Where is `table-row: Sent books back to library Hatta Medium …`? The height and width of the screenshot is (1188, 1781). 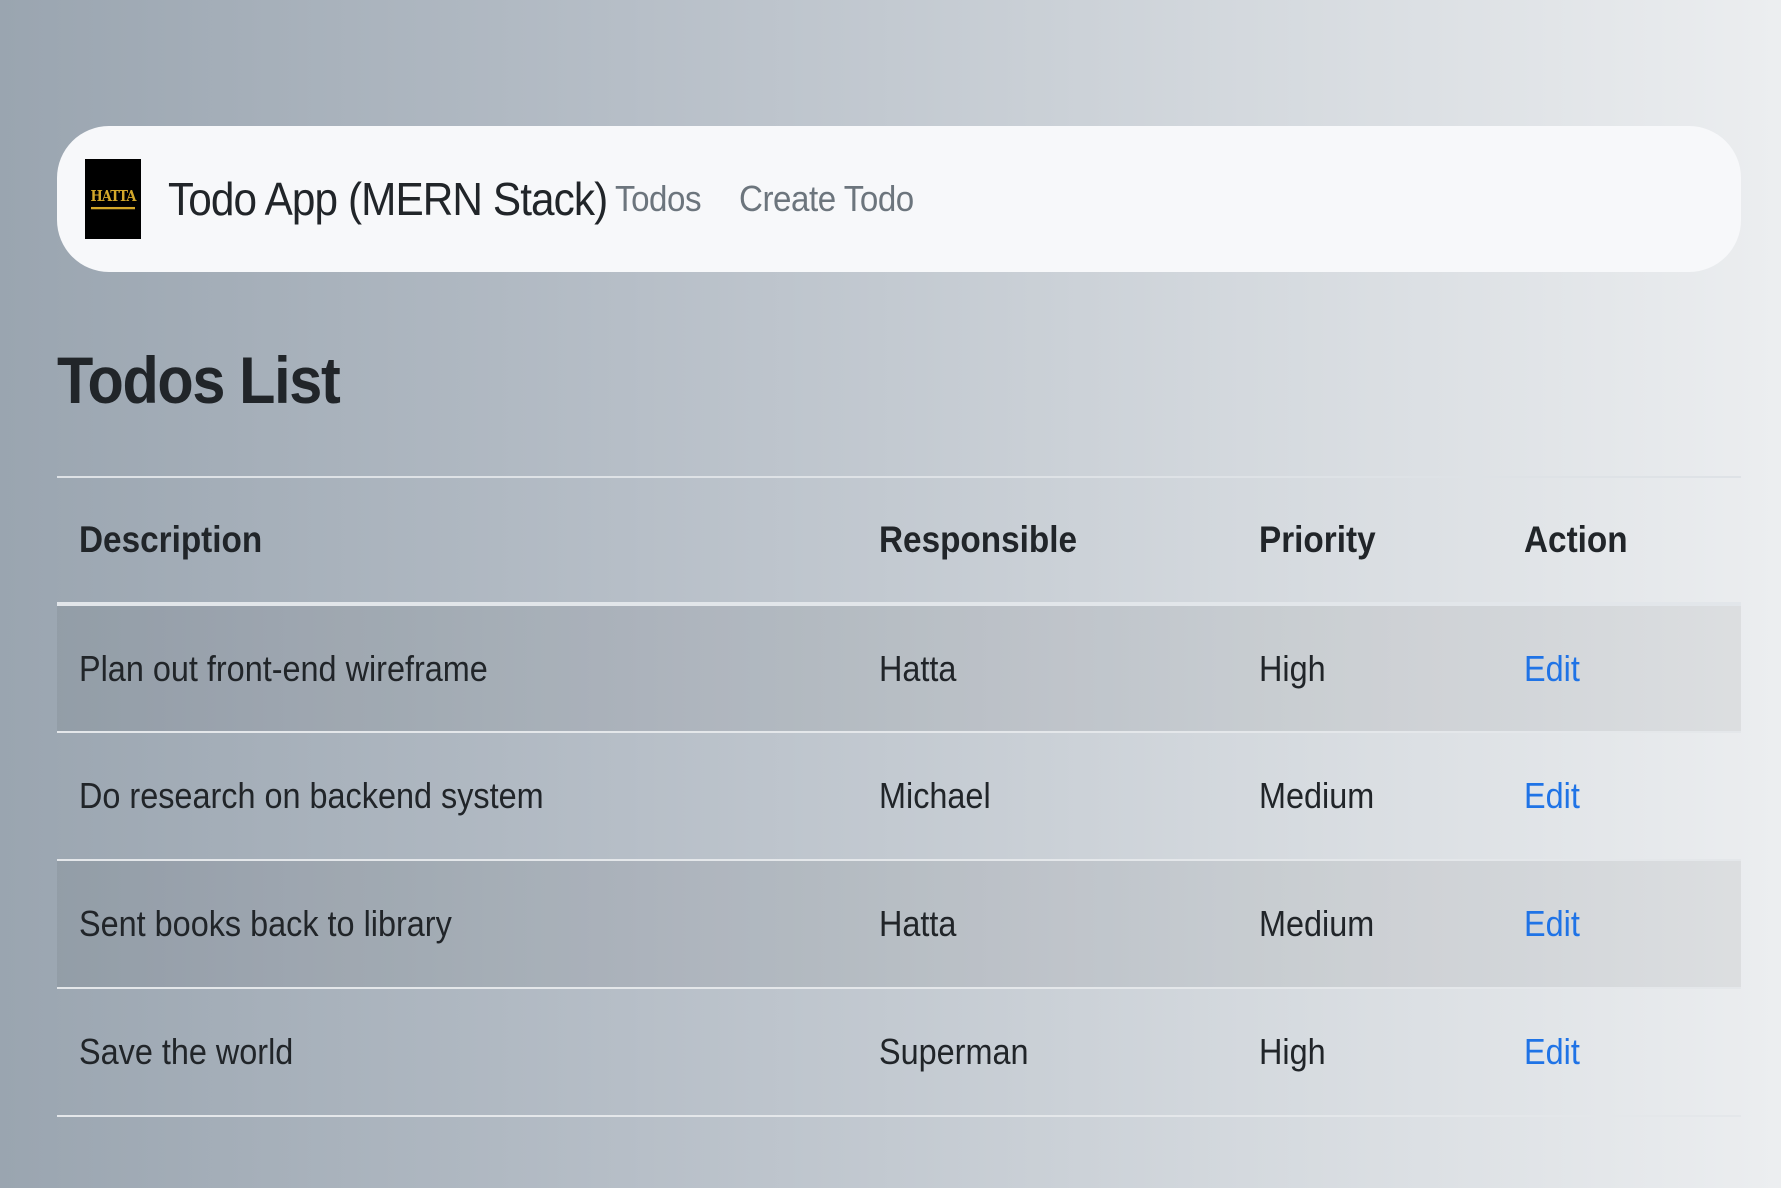
table-row: Sent books back to library Hatta Medium … is located at coordinates (899, 924).